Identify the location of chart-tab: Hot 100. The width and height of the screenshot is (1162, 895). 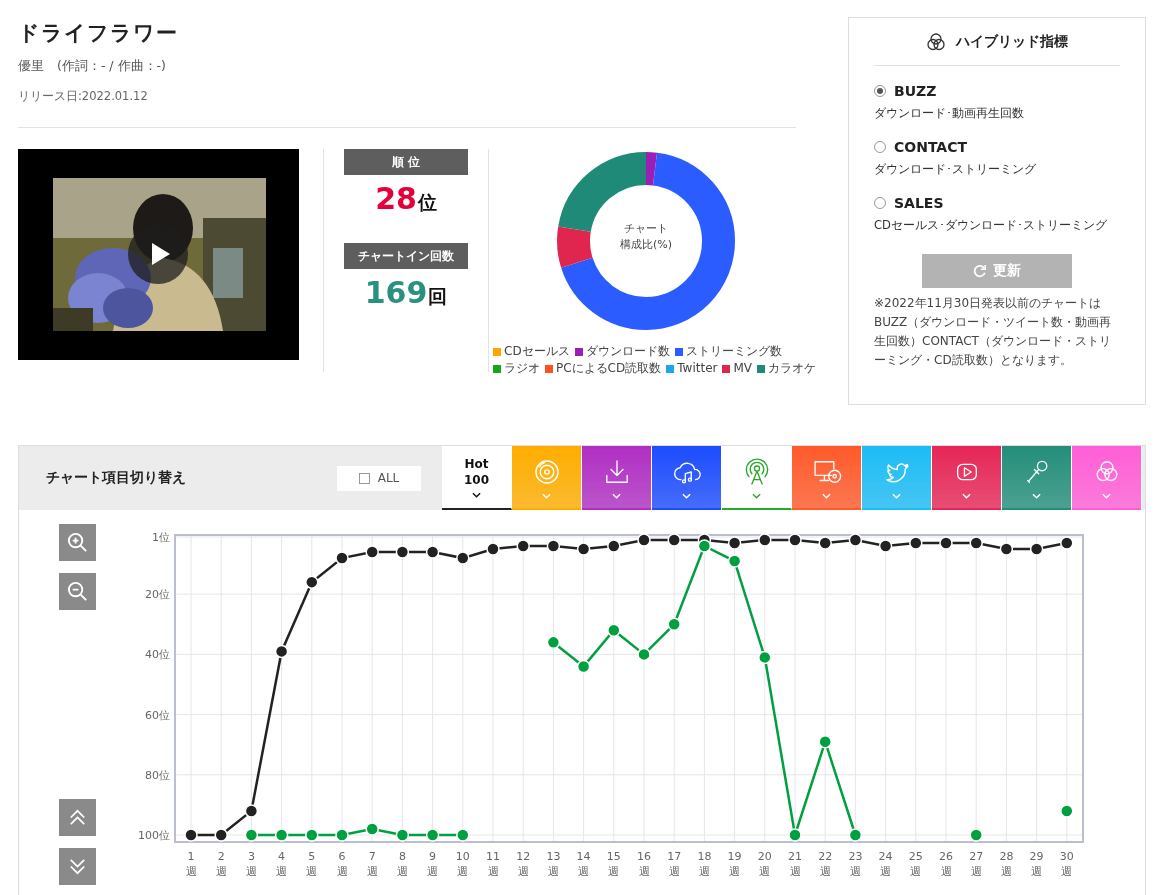
(477, 478).